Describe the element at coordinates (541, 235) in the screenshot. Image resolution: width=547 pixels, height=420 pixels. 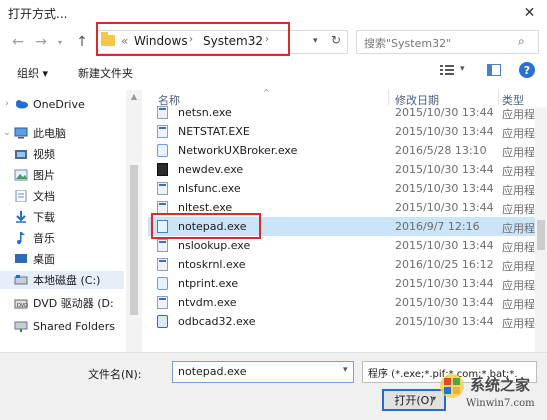
I see `file-list-scroll-thumb` at that location.